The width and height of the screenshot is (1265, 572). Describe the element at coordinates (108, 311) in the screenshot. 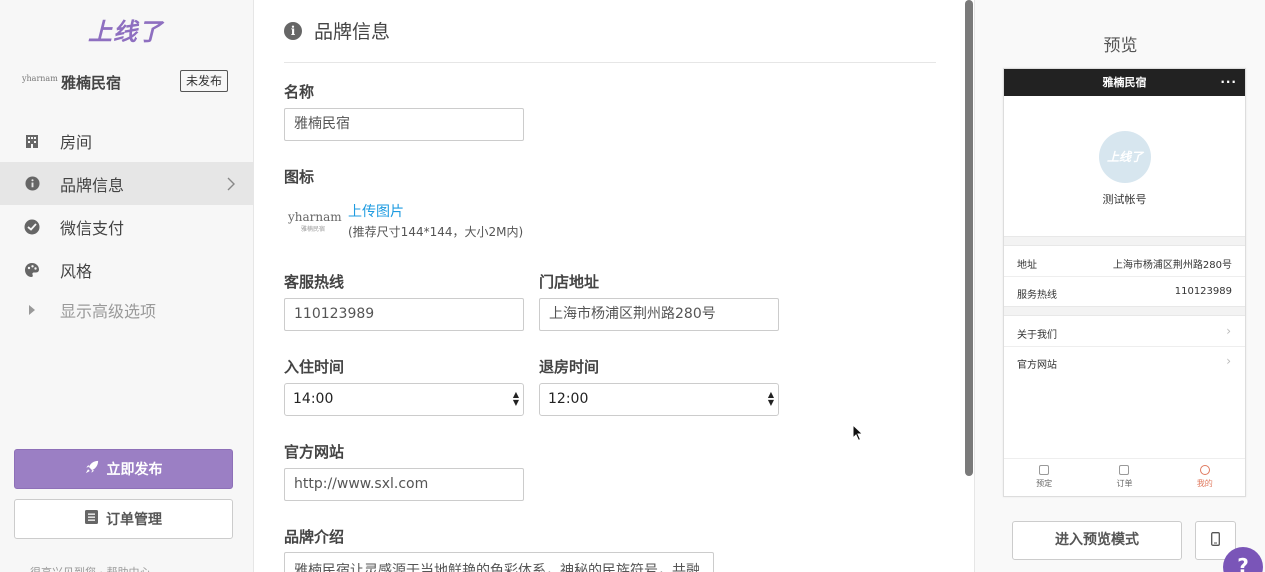

I see `show-advanced-label: 显示高级选项` at that location.